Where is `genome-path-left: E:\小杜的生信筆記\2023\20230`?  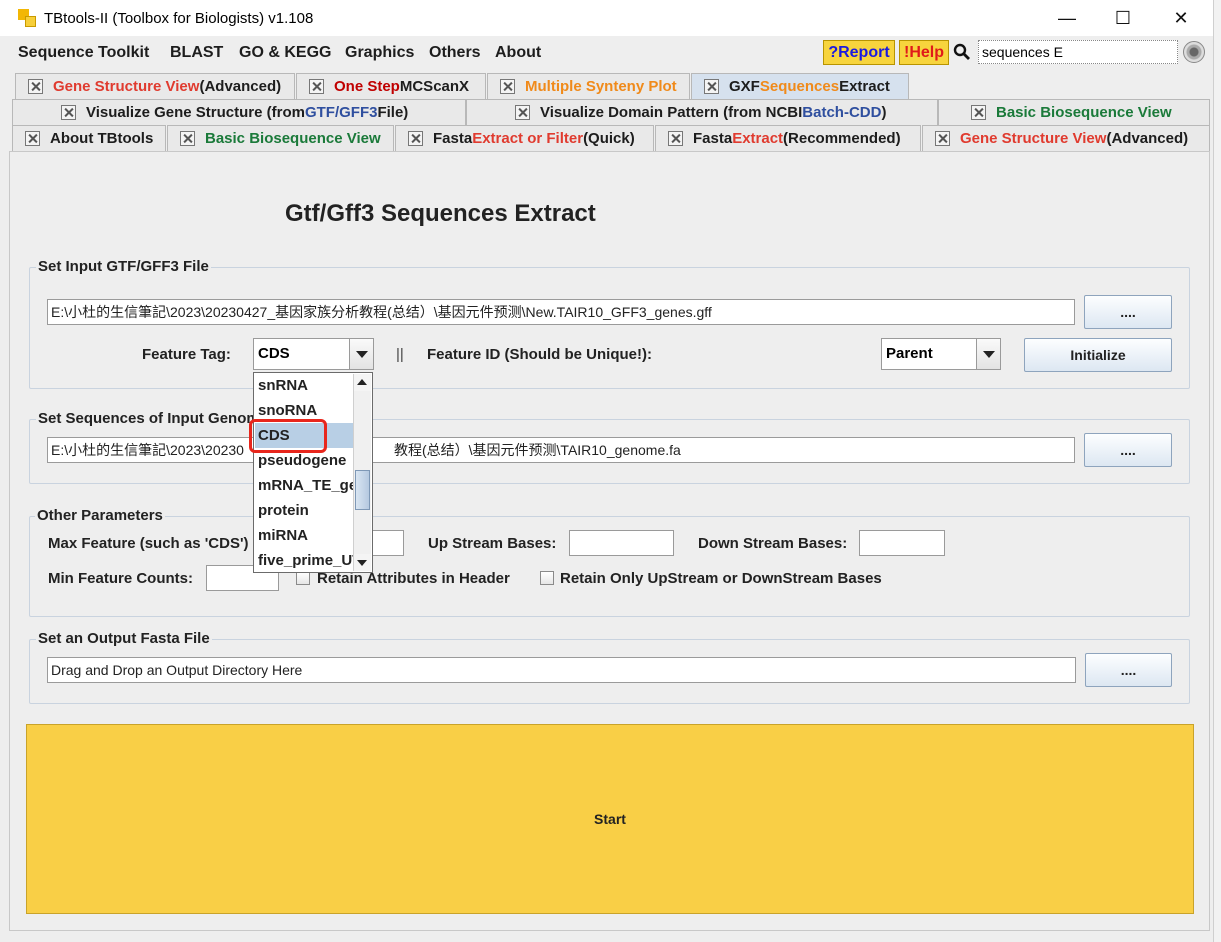
genome-path-left: E:\小杜的生信筆記\2023\20230 is located at coordinates (147, 450).